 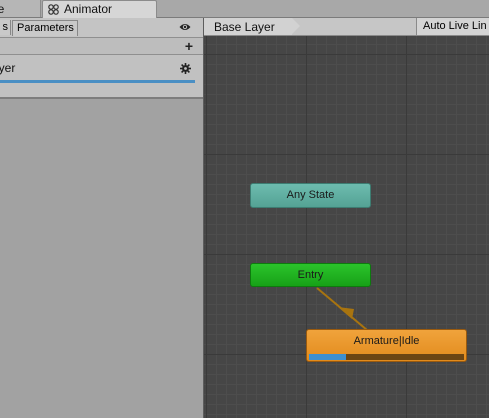 I want to click on default-state-label: Armature|Idle, so click(x=386, y=341).